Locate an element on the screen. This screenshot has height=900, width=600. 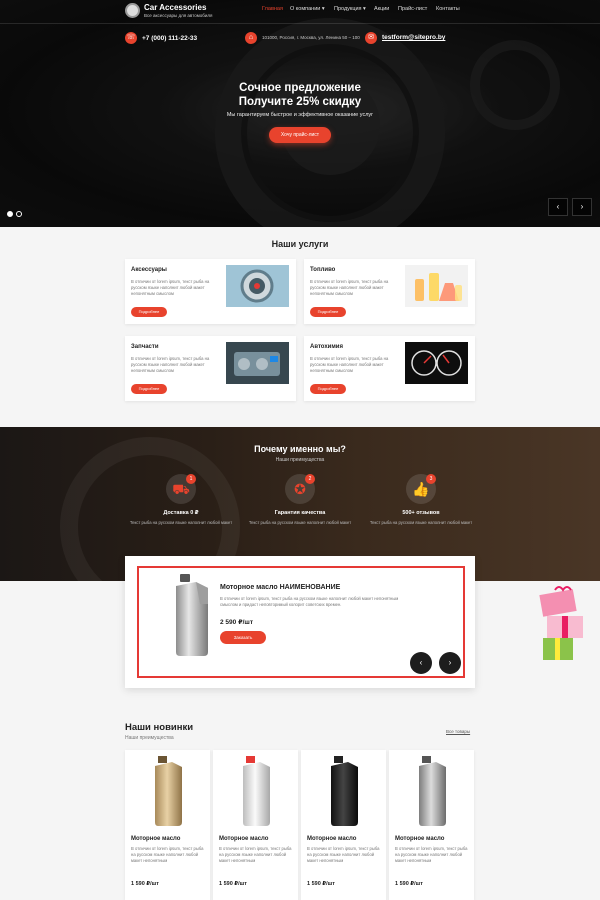
service-title: Запчасти is located at coordinates (145, 347).